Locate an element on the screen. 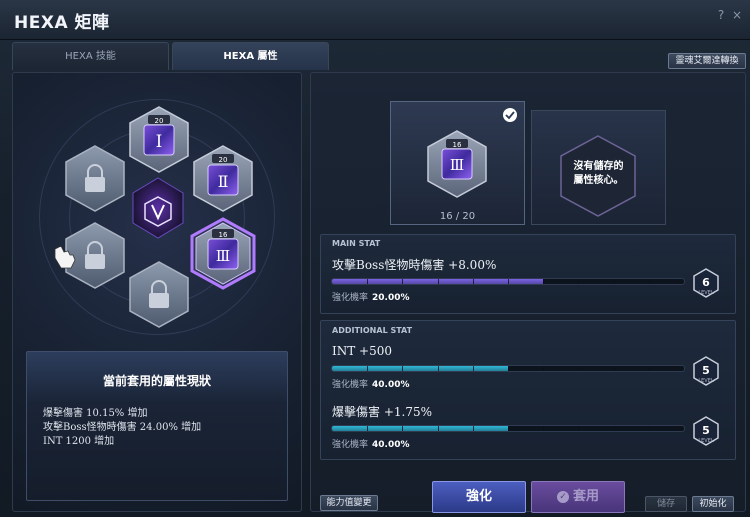  additional-stat-2-level-word: LEVEL is located at coordinates (706, 441).